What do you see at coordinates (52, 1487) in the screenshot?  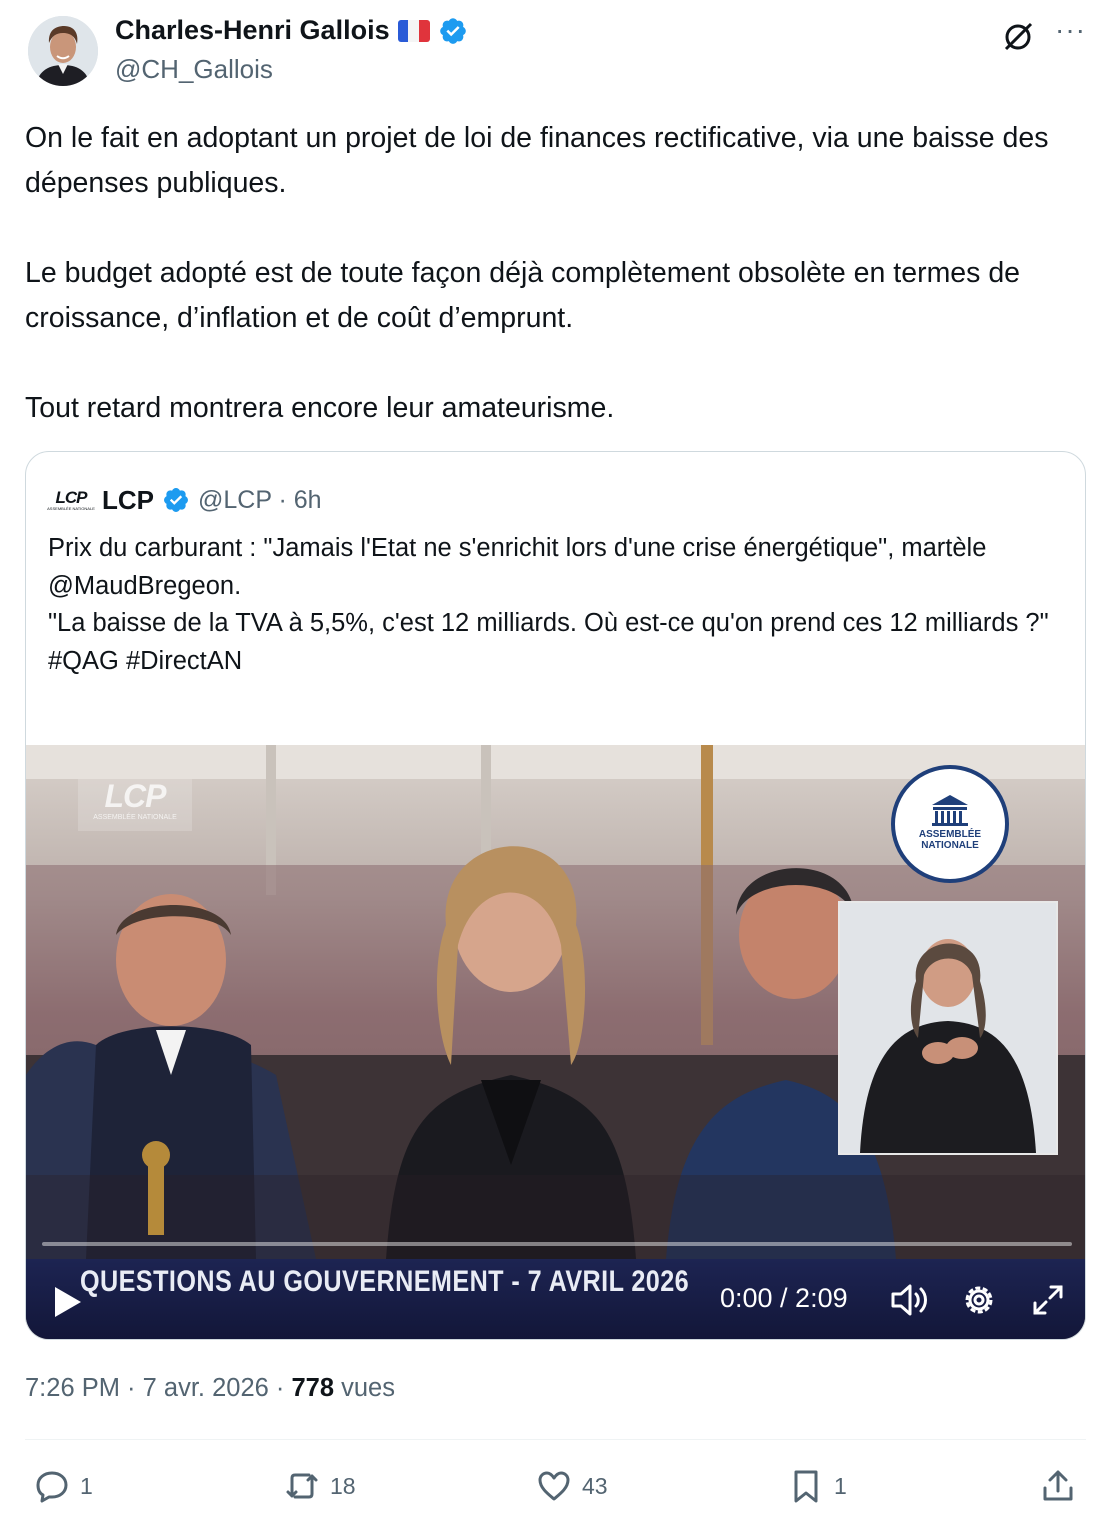 I see `reply-icon` at bounding box center [52, 1487].